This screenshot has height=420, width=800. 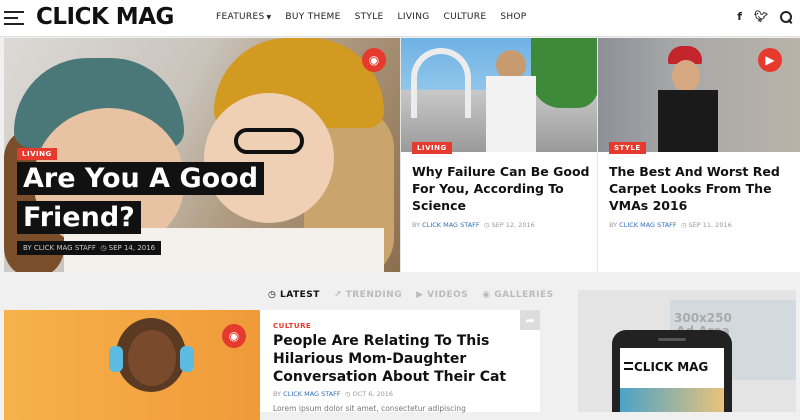 What do you see at coordinates (761, 16) in the screenshot?
I see `twitter-icon: 🐦︎` at bounding box center [761, 16].